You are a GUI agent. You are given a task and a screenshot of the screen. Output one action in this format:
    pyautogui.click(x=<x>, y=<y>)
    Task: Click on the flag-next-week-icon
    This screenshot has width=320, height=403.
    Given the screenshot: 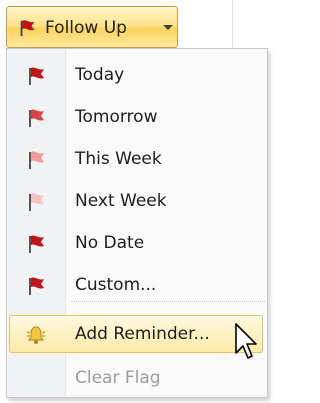 What is the action you would take?
    pyautogui.click(x=36, y=202)
    